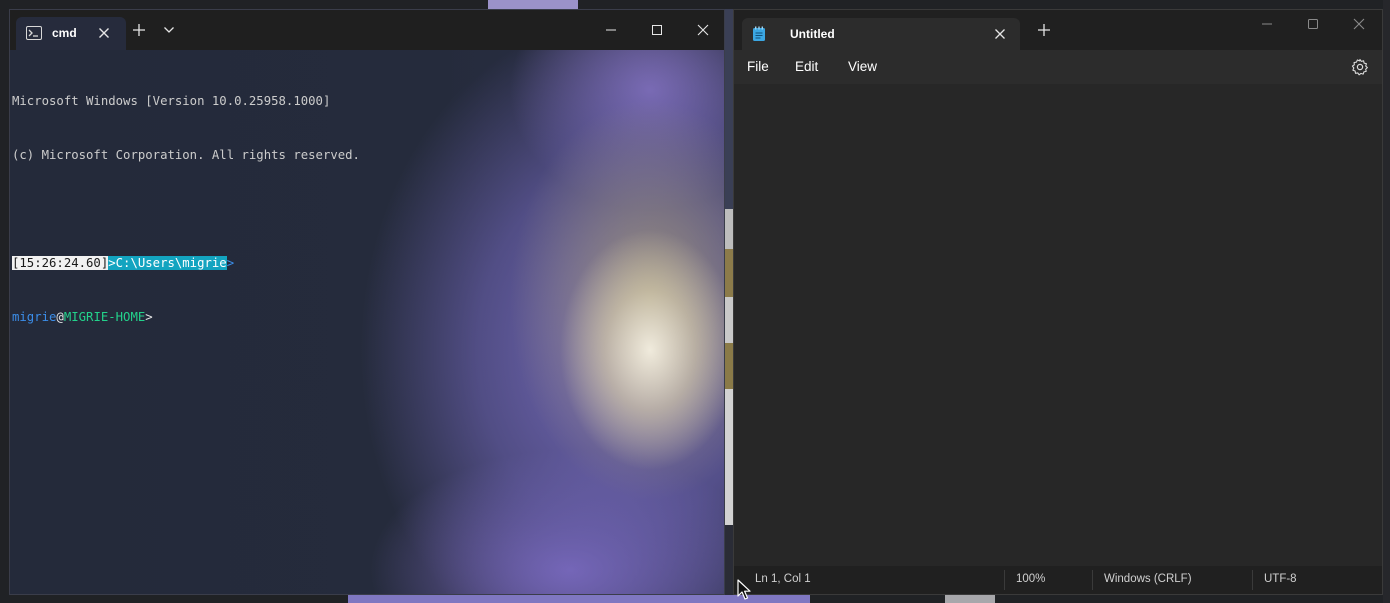 The image size is (1390, 603). Describe the element at coordinates (167, 263) in the screenshot. I see `prompt-path: >C:\Users\migrie` at that location.